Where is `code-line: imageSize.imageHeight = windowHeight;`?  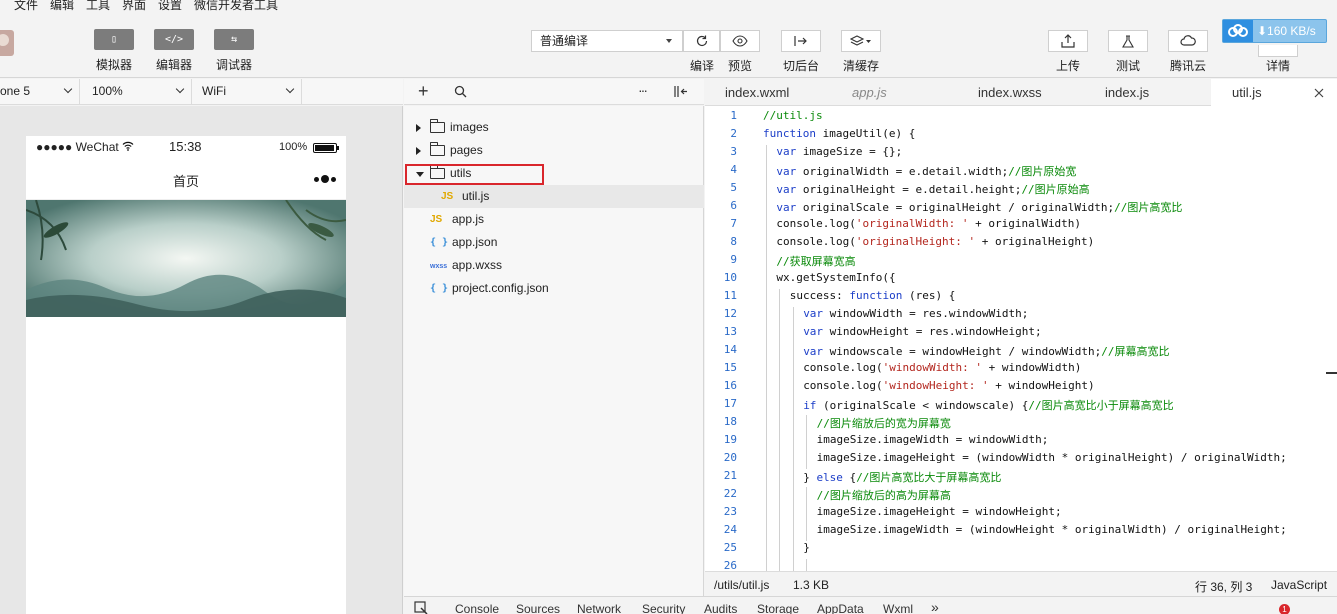 code-line: imageSize.imageHeight = windowHeight; is located at coordinates (939, 511).